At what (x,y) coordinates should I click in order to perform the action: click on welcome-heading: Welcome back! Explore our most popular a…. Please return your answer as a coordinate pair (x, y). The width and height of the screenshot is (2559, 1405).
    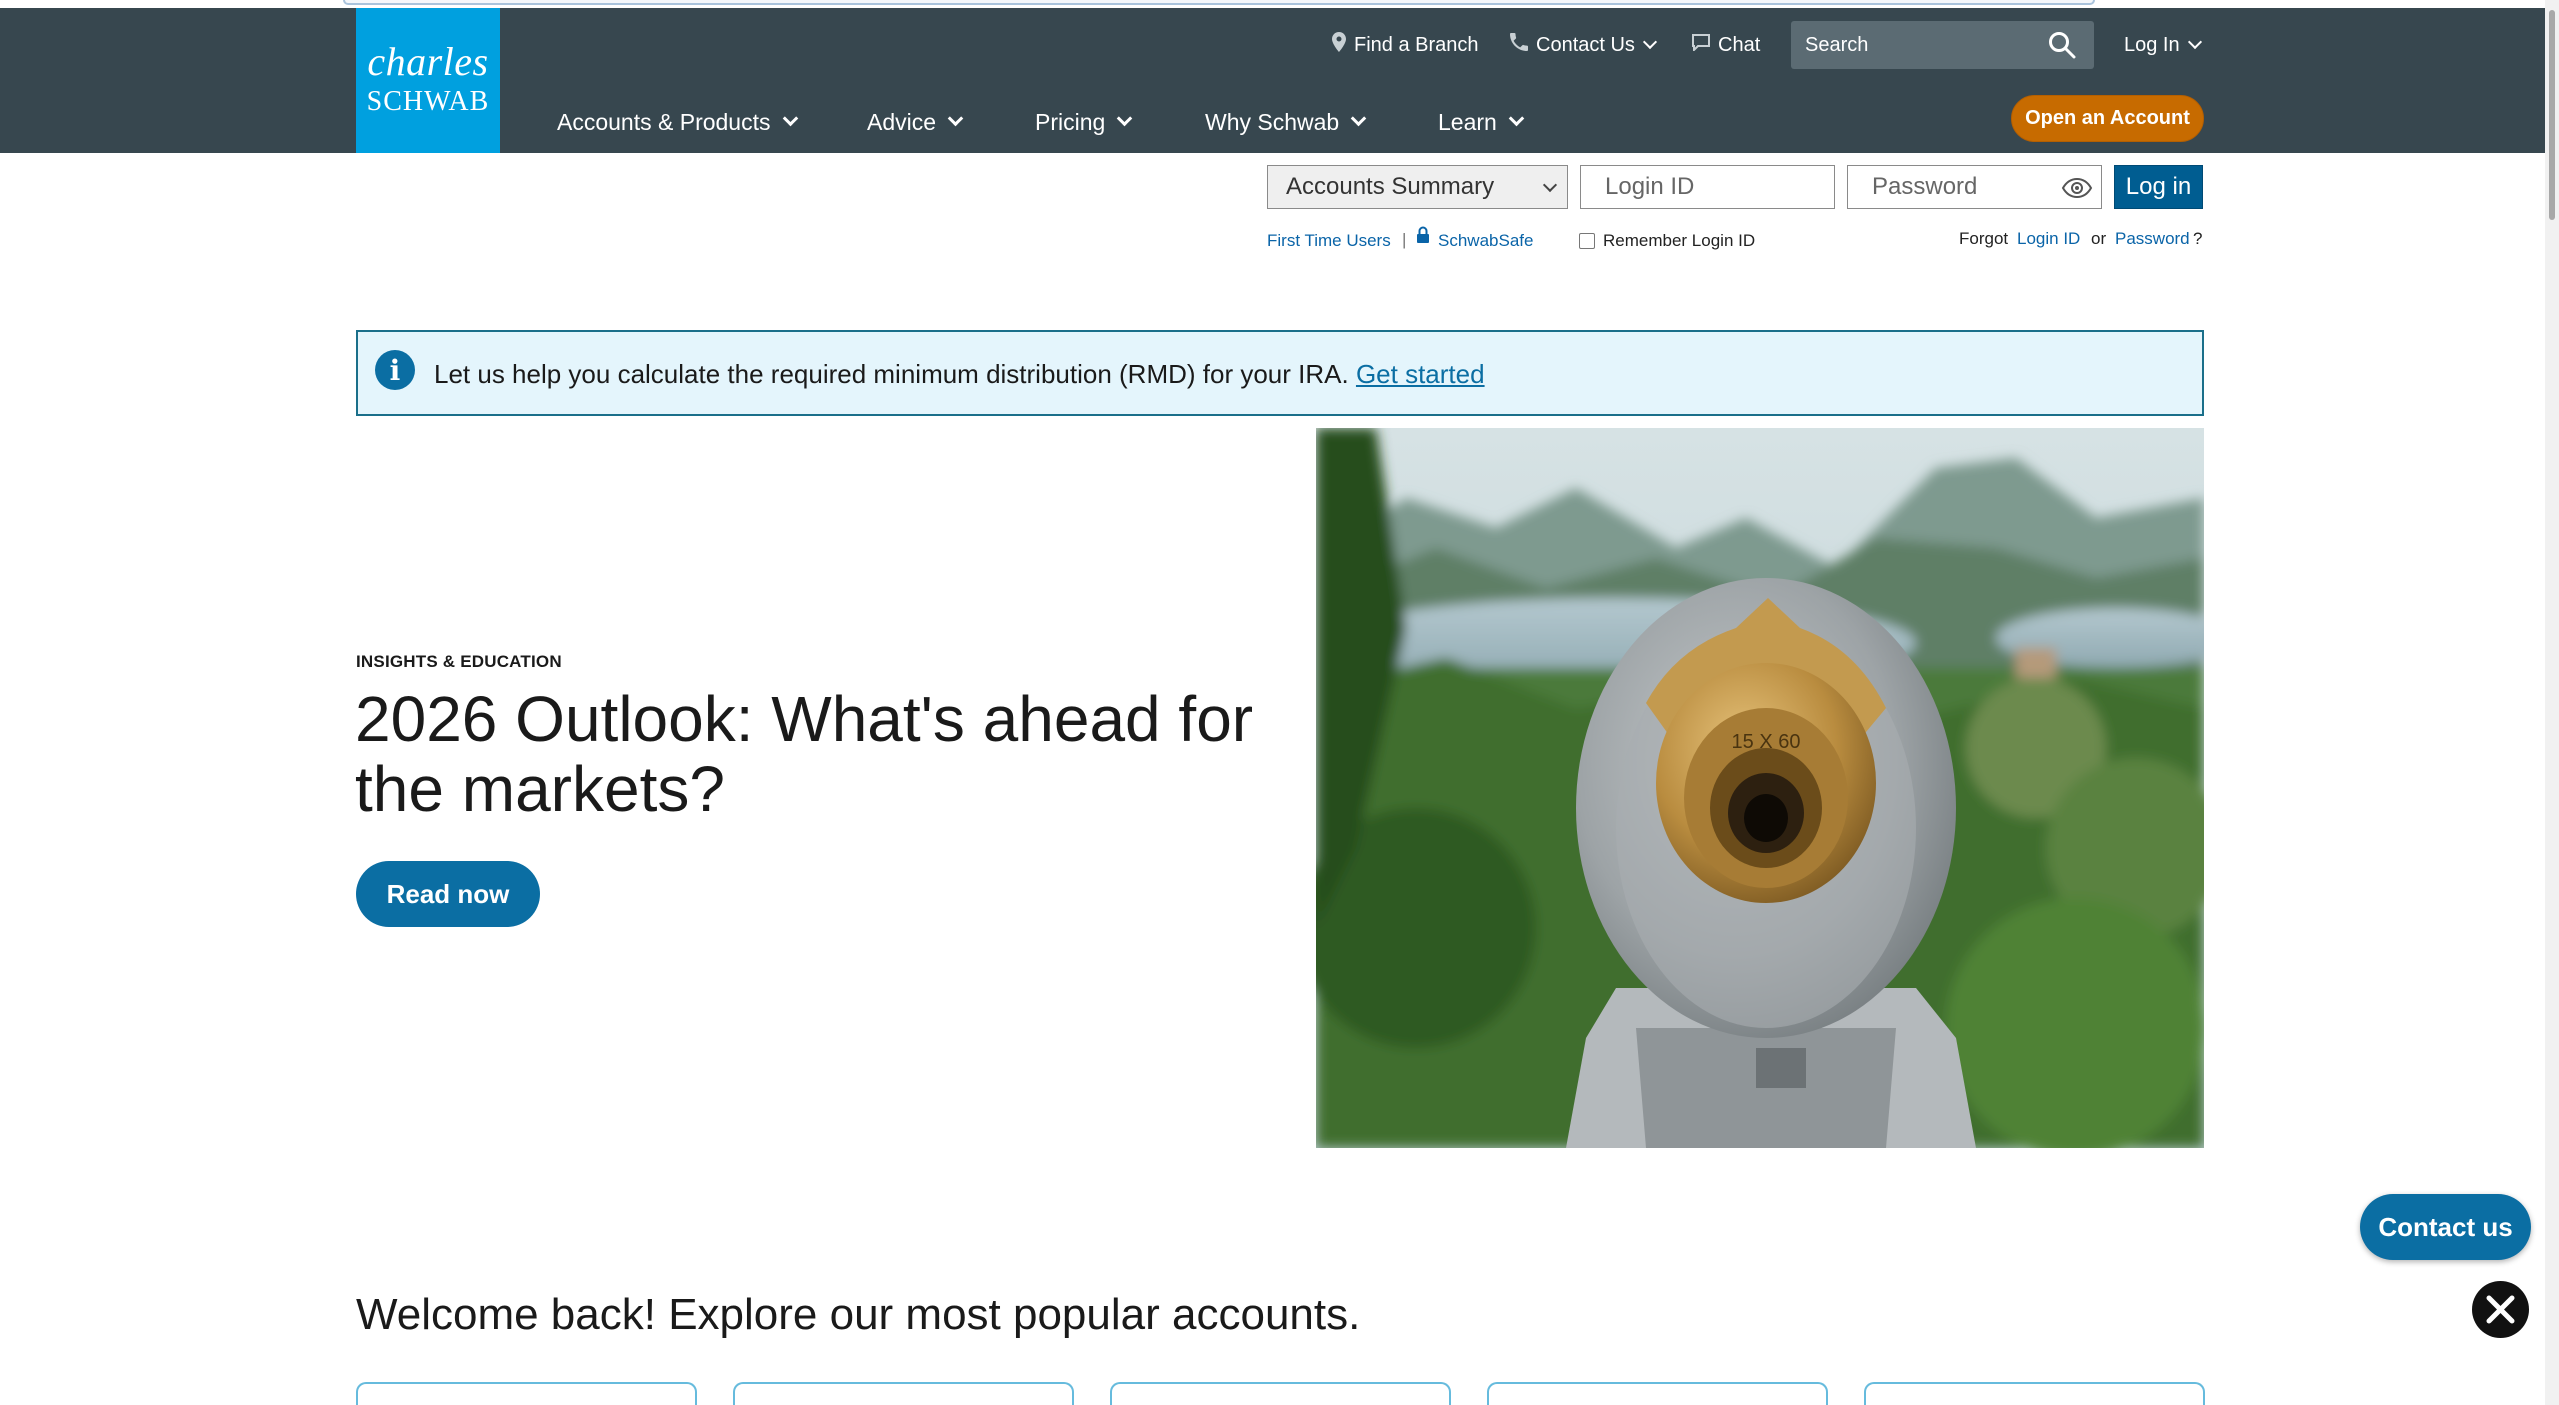
    Looking at the image, I should click on (858, 1314).